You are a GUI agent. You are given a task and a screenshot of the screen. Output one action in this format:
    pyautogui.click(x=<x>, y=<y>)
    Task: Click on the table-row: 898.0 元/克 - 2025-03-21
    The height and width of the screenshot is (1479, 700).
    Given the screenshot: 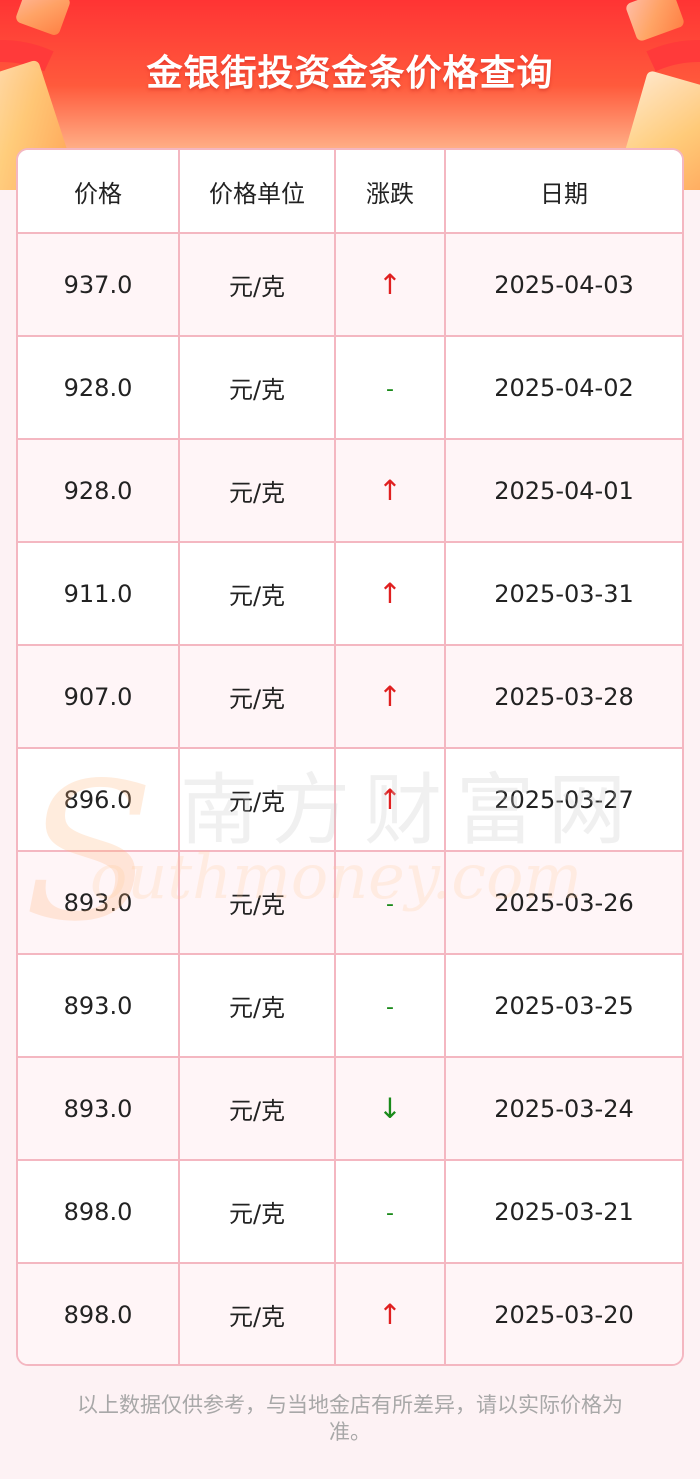 What is the action you would take?
    pyautogui.click(x=350, y=1212)
    